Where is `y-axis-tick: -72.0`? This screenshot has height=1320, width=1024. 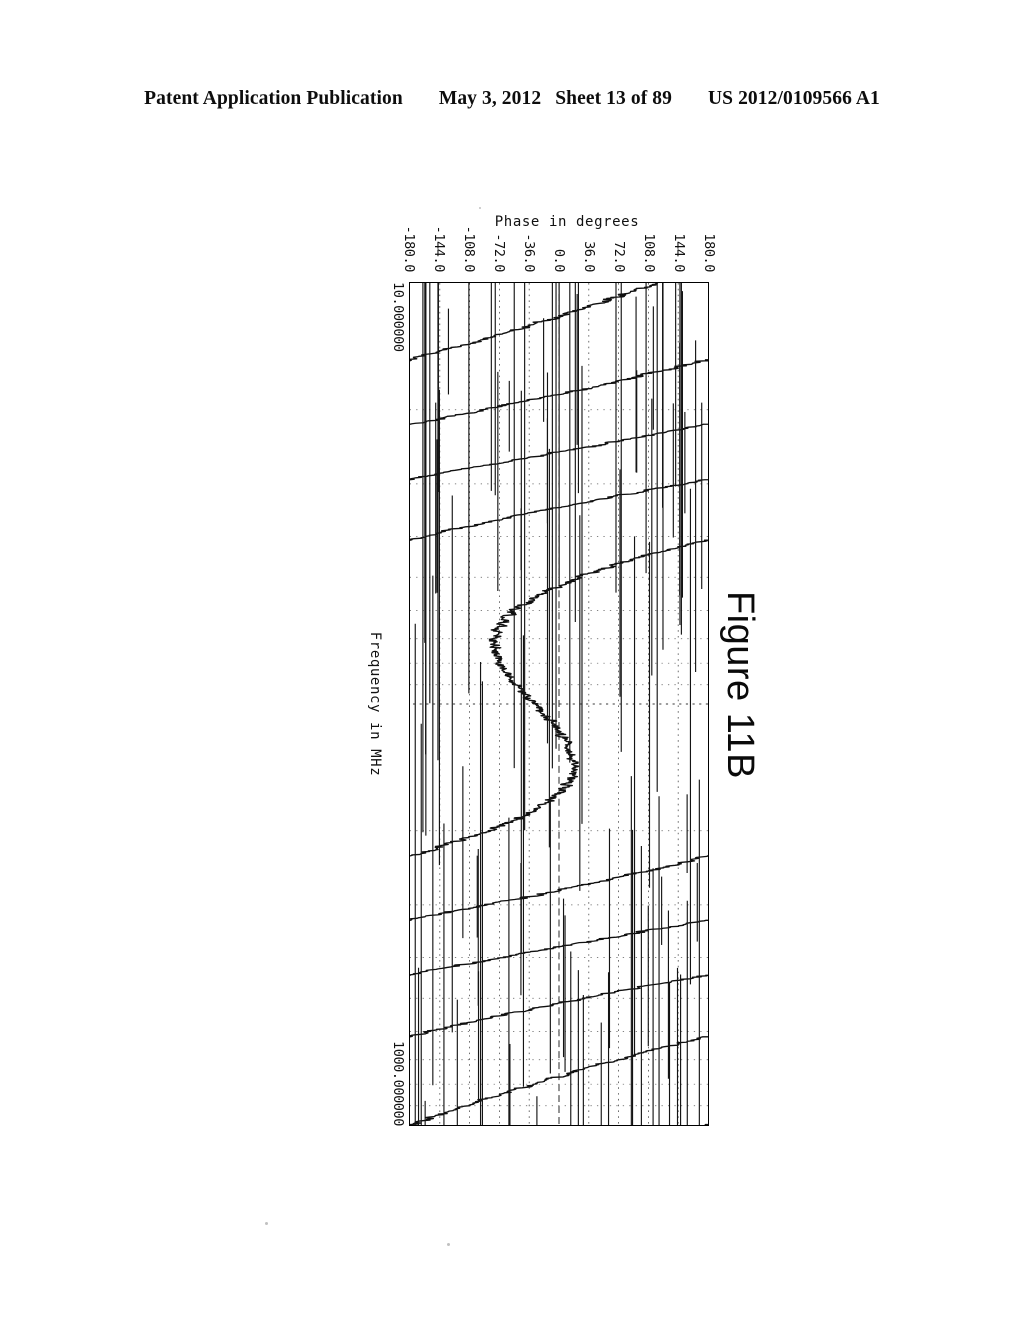
y-axis-tick: -72.0 is located at coordinates (499, 252).